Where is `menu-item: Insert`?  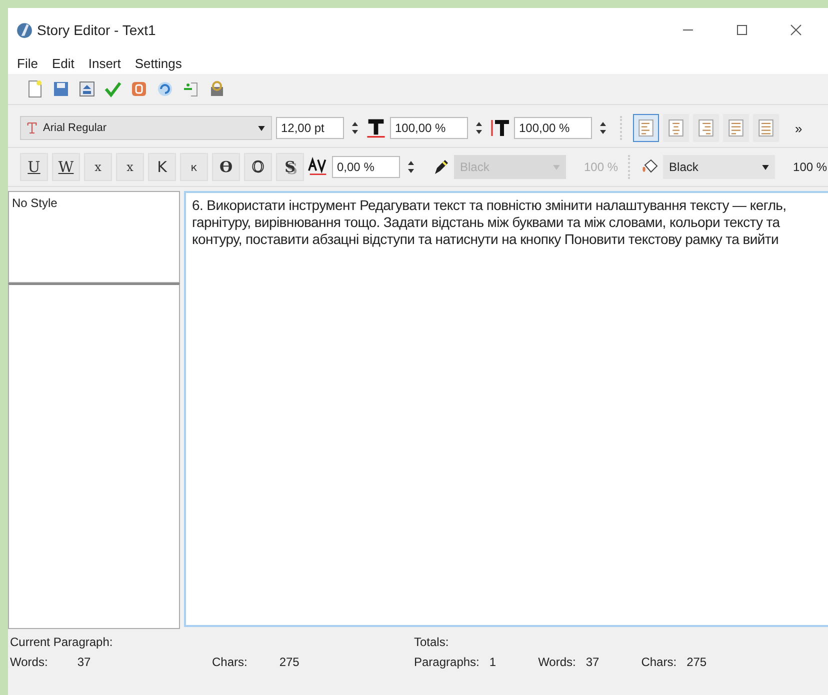
menu-item: Insert is located at coordinates (104, 63).